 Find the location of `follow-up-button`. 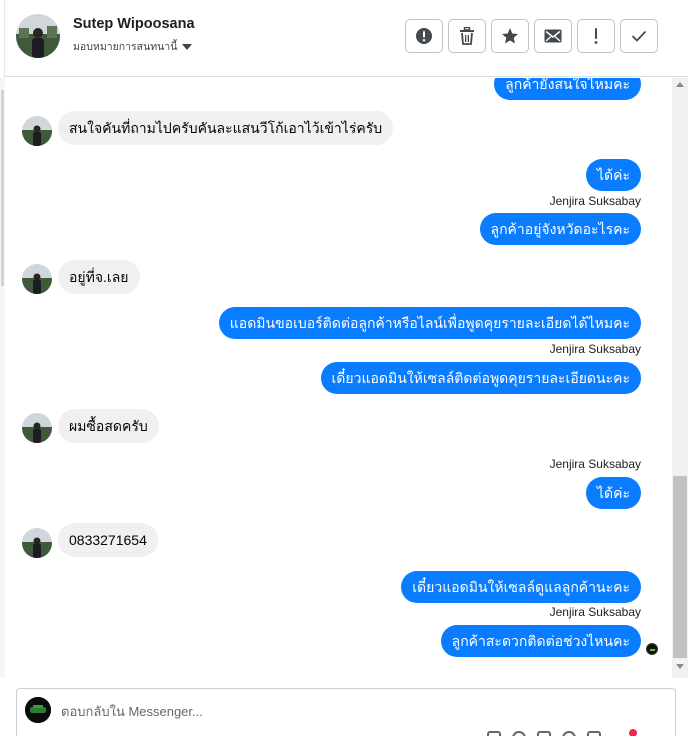

follow-up-button is located at coordinates (596, 36).